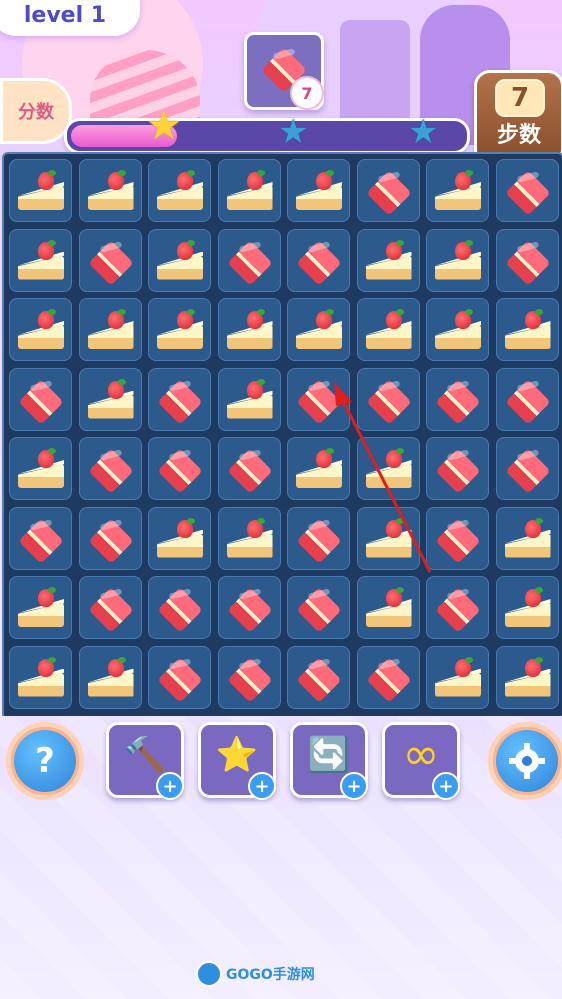  I want to click on help-button: ?, so click(45, 761).